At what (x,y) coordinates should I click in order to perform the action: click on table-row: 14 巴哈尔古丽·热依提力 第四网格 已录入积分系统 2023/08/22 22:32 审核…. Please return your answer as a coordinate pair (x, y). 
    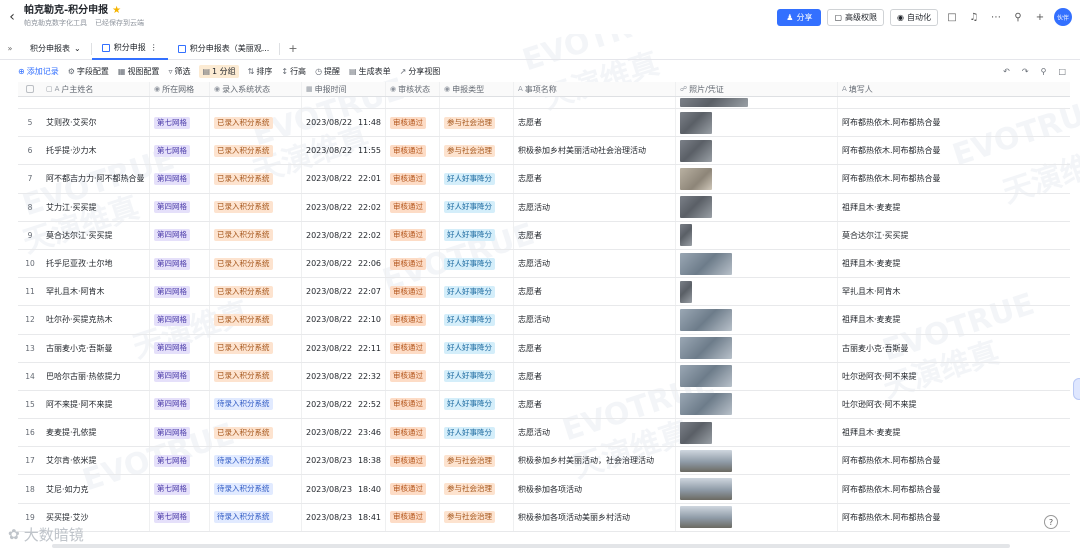
    Looking at the image, I should click on (544, 376).